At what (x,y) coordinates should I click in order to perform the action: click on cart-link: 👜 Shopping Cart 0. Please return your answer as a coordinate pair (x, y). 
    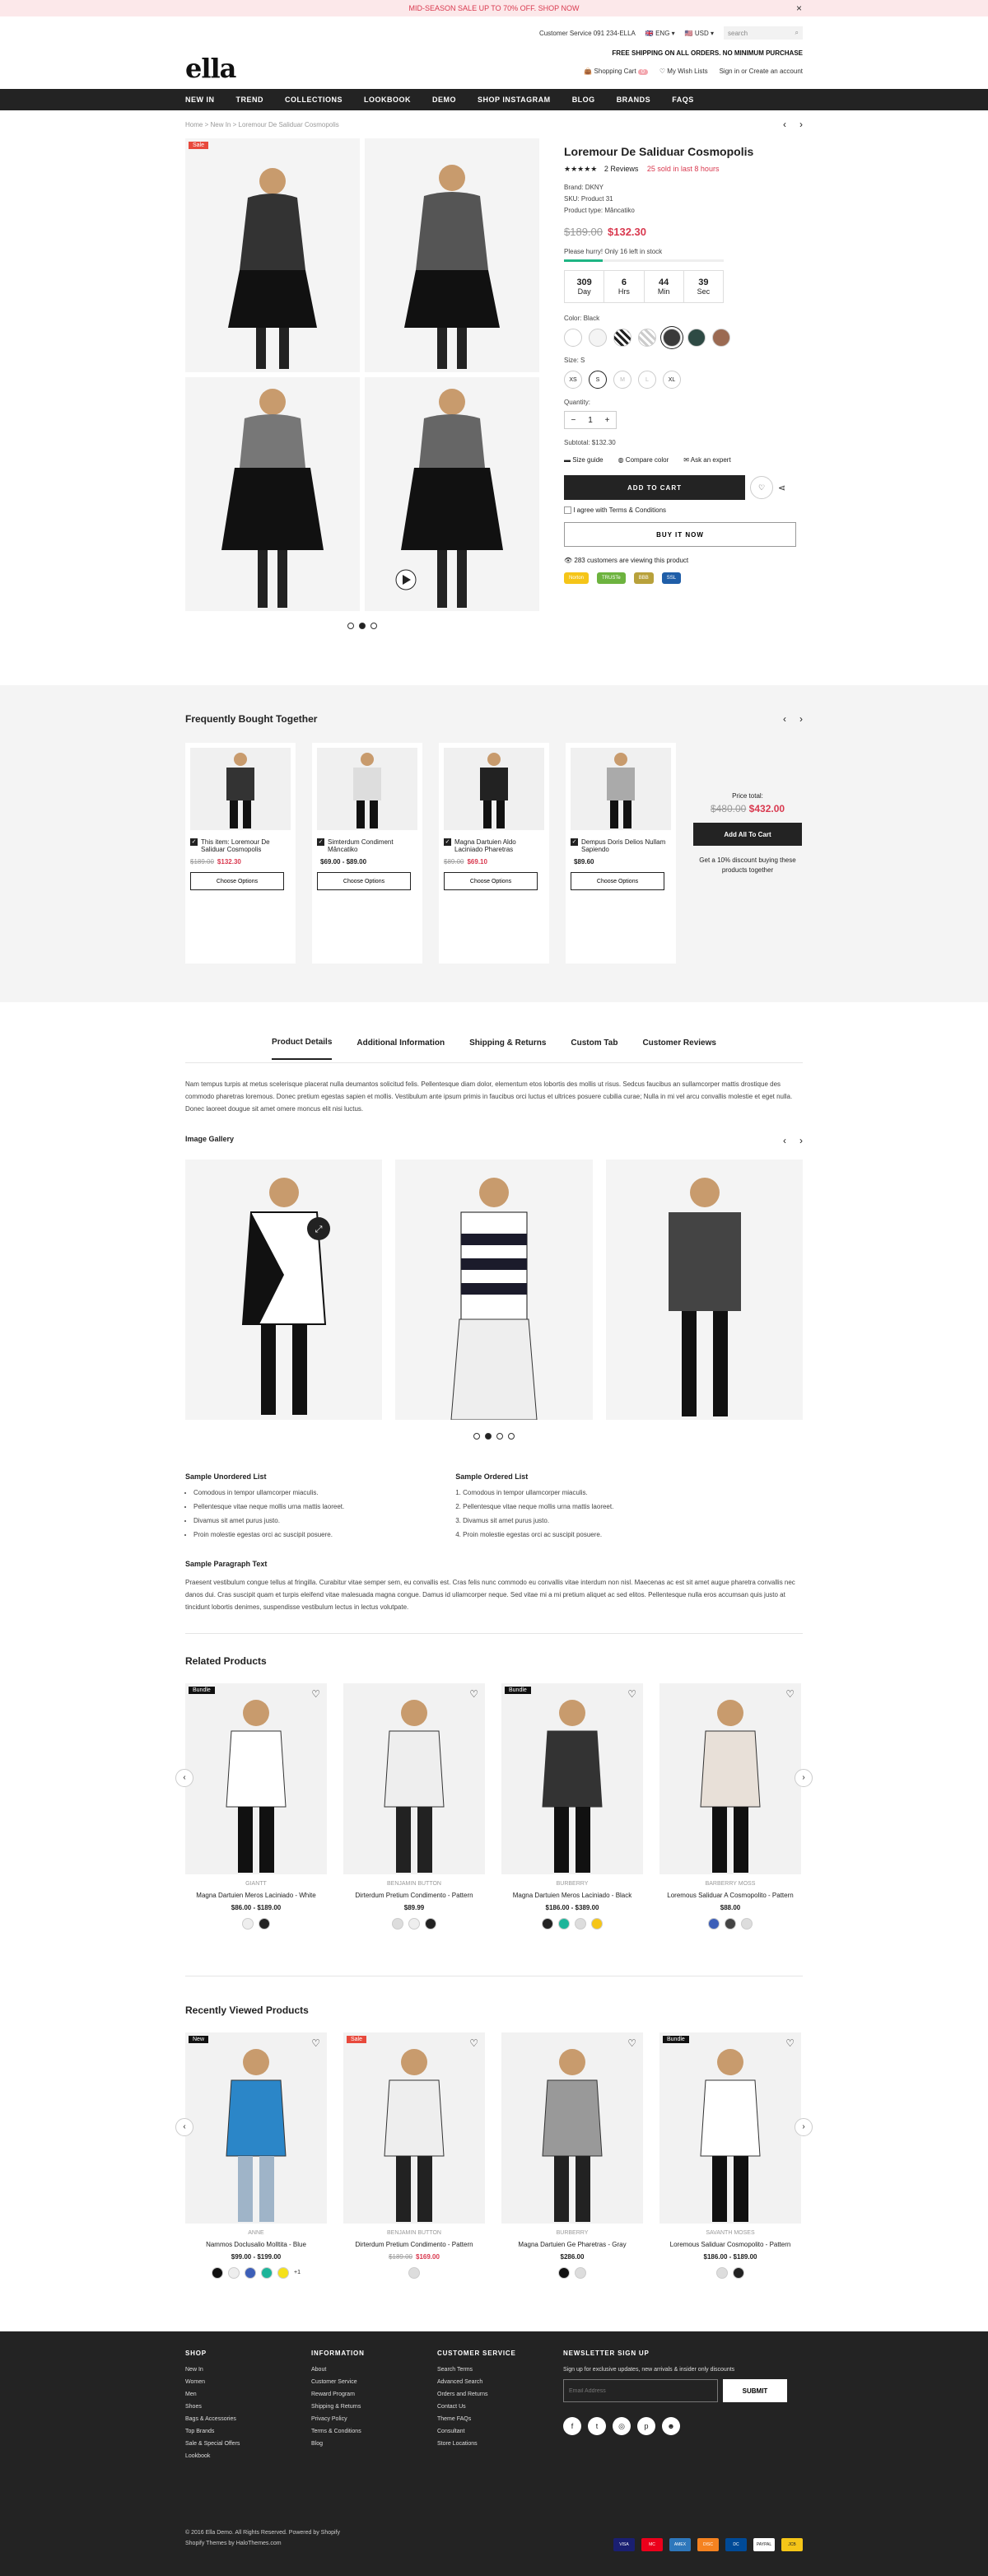
    Looking at the image, I should click on (616, 71).